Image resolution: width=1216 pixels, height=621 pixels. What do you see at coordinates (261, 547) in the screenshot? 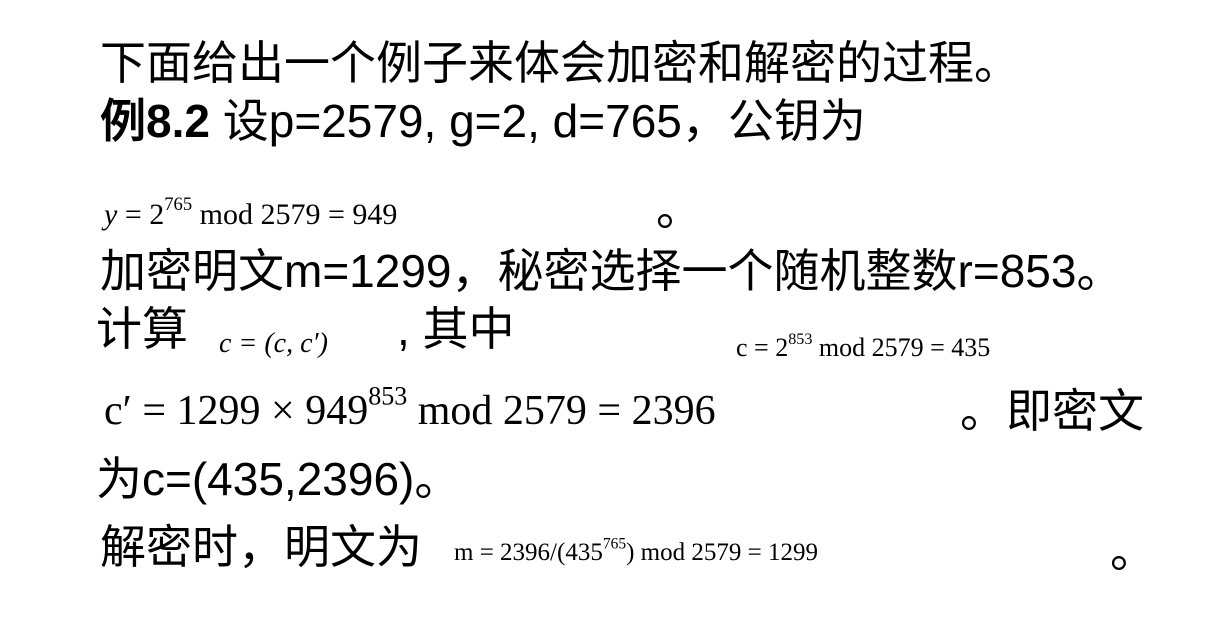
I see `decrypt-label: 解密时，明文为` at bounding box center [261, 547].